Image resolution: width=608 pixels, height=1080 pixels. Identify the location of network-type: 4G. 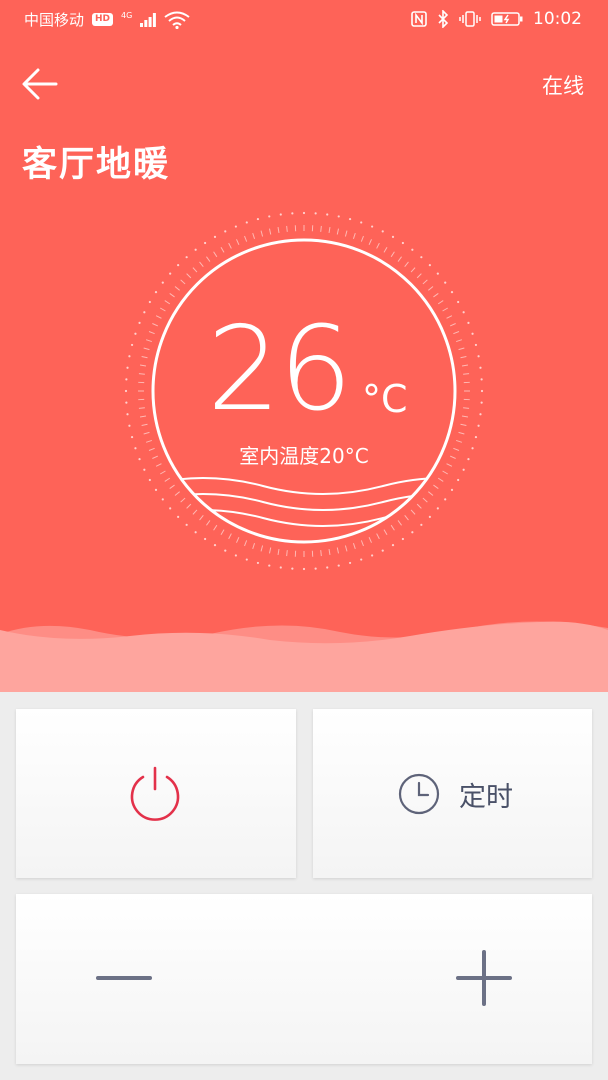
(127, 15).